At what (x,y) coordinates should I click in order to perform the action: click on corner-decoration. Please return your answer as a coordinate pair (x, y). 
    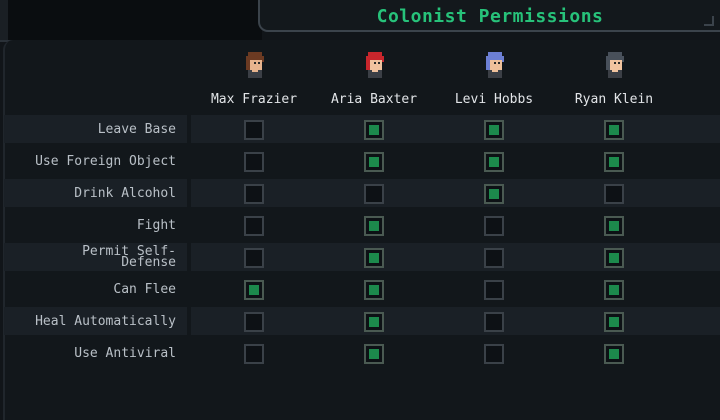
    Looking at the image, I should click on (4, 20).